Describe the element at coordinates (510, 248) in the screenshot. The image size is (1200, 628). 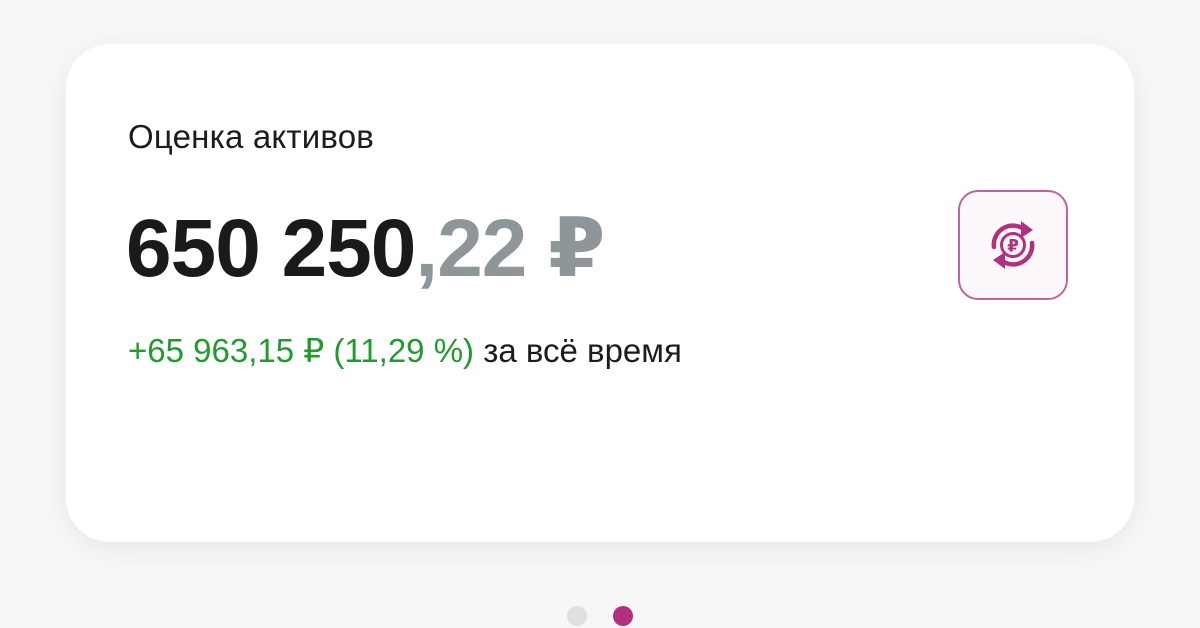
I see `portfolio-value-fraction: ,22 ₽` at that location.